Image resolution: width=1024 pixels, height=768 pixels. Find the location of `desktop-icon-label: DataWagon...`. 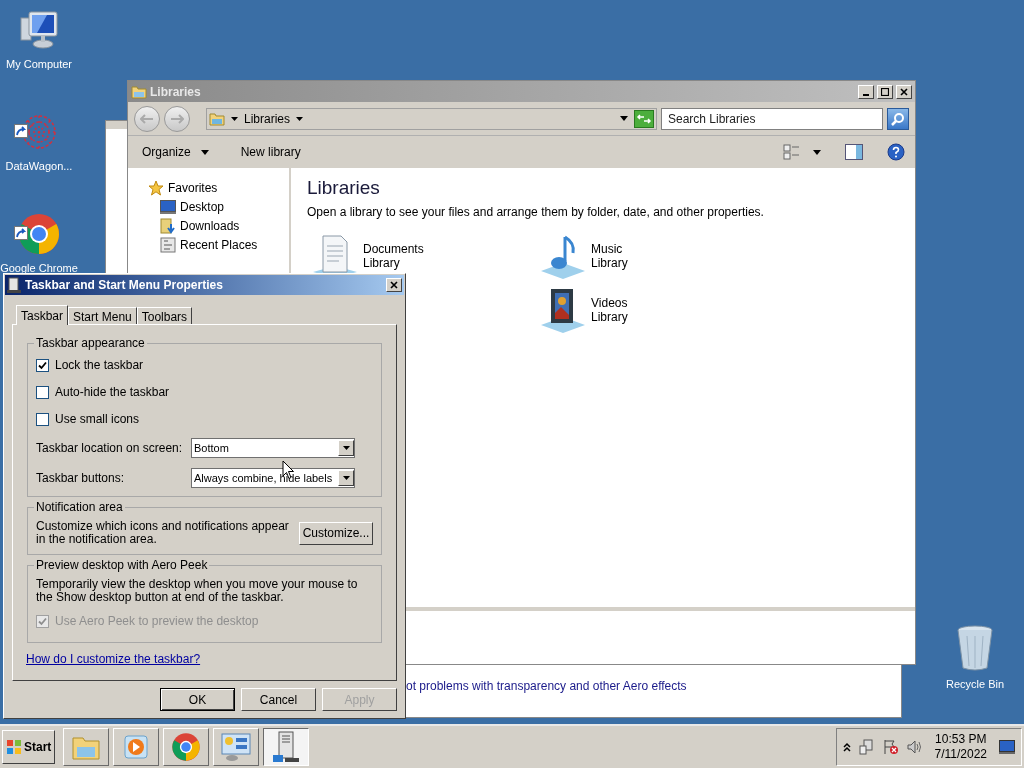

desktop-icon-label: DataWagon... is located at coordinates (39, 166).